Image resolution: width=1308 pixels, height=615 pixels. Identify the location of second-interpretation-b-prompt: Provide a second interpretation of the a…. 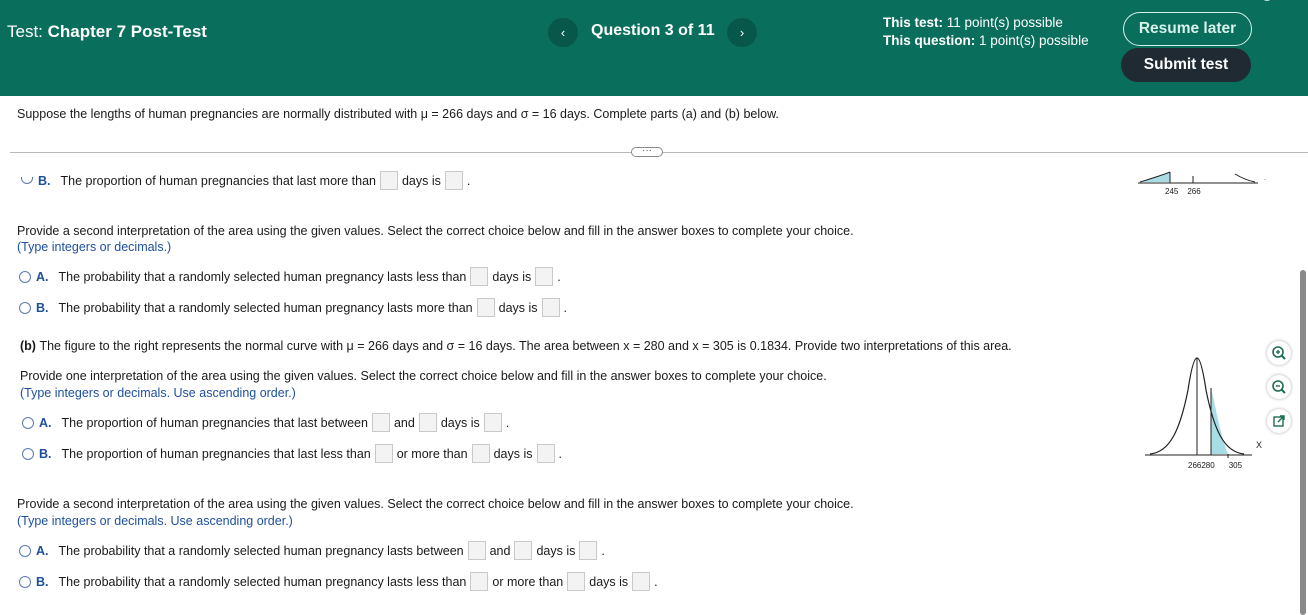
(435, 504).